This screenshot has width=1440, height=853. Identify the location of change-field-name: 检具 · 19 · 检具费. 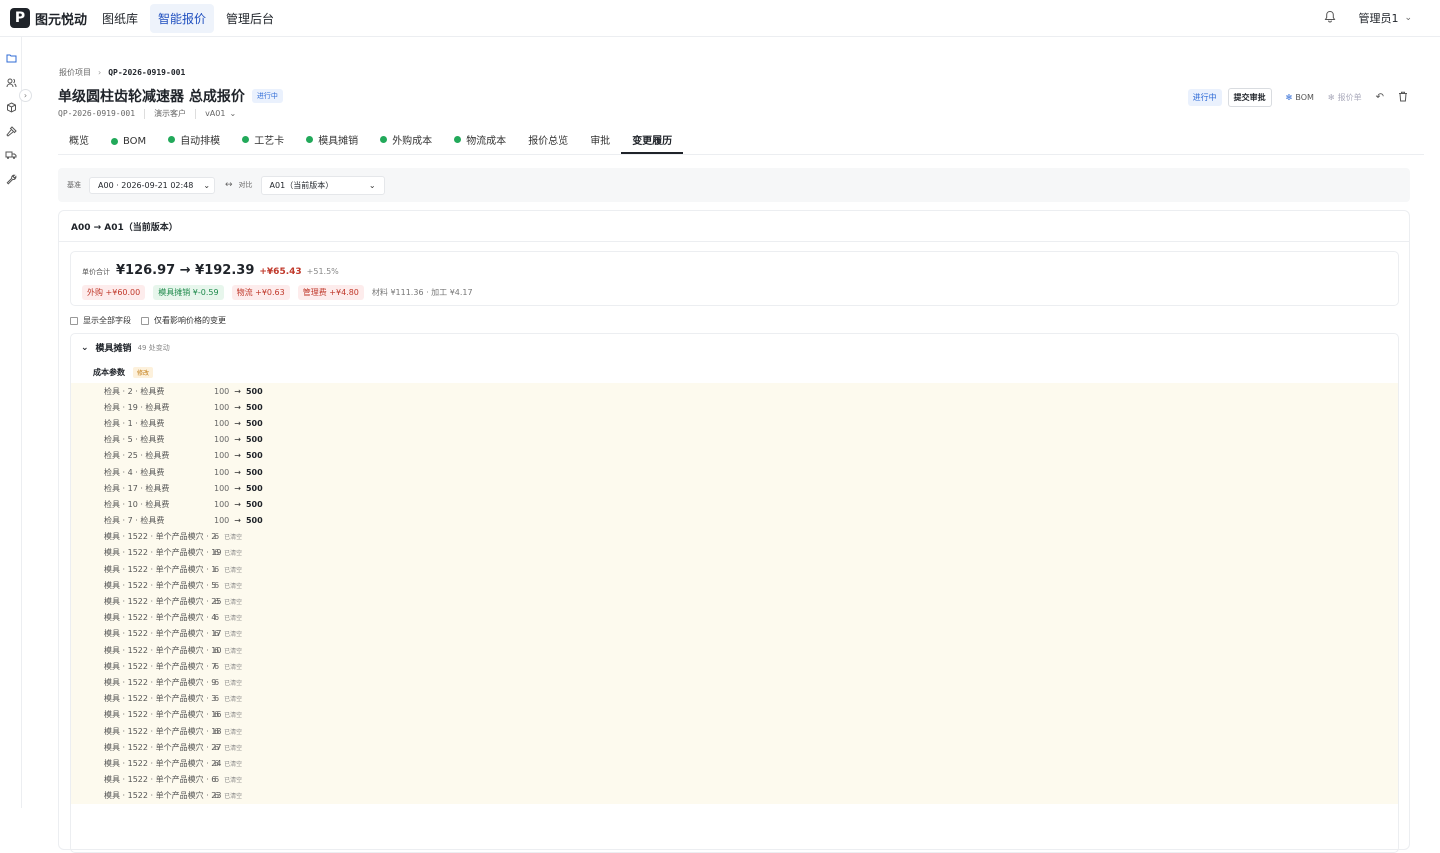
(137, 407).